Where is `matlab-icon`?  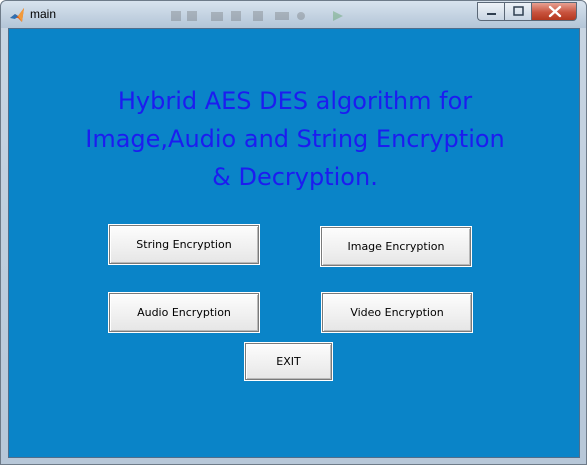
matlab-icon is located at coordinates (17, 15).